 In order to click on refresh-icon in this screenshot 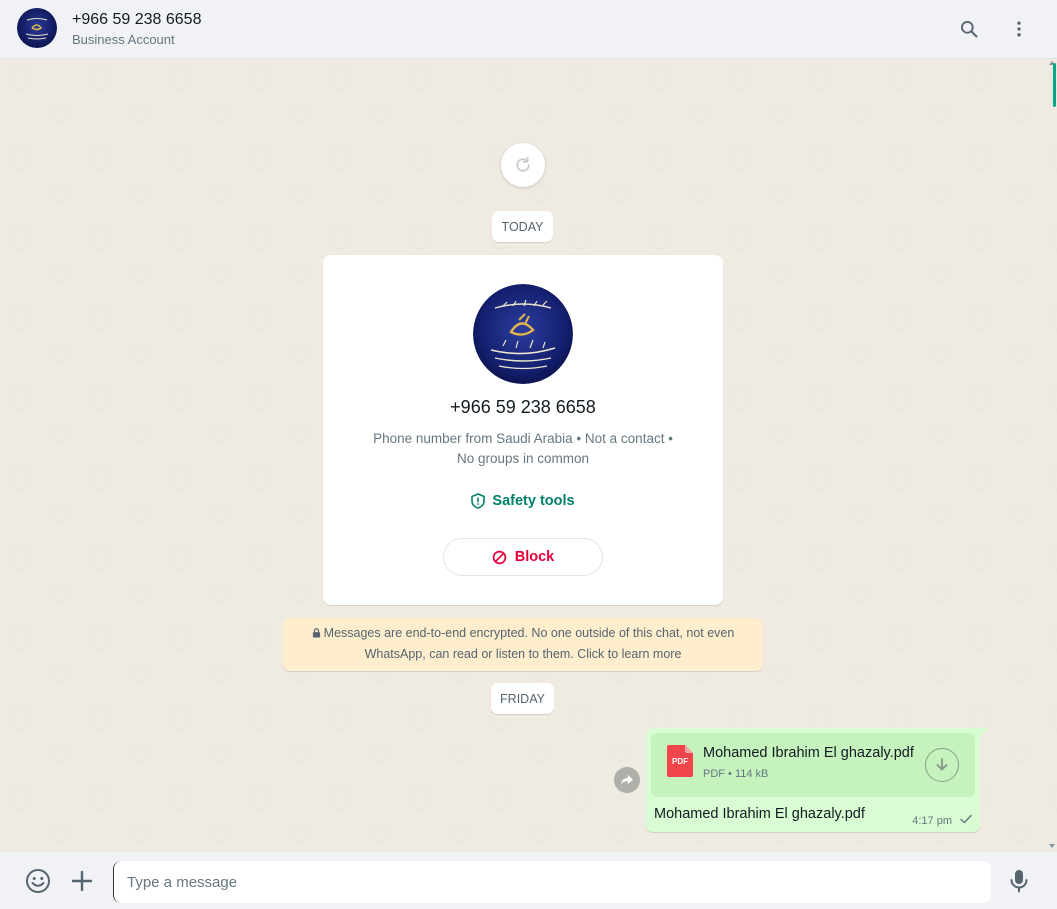, I will do `click(523, 164)`.